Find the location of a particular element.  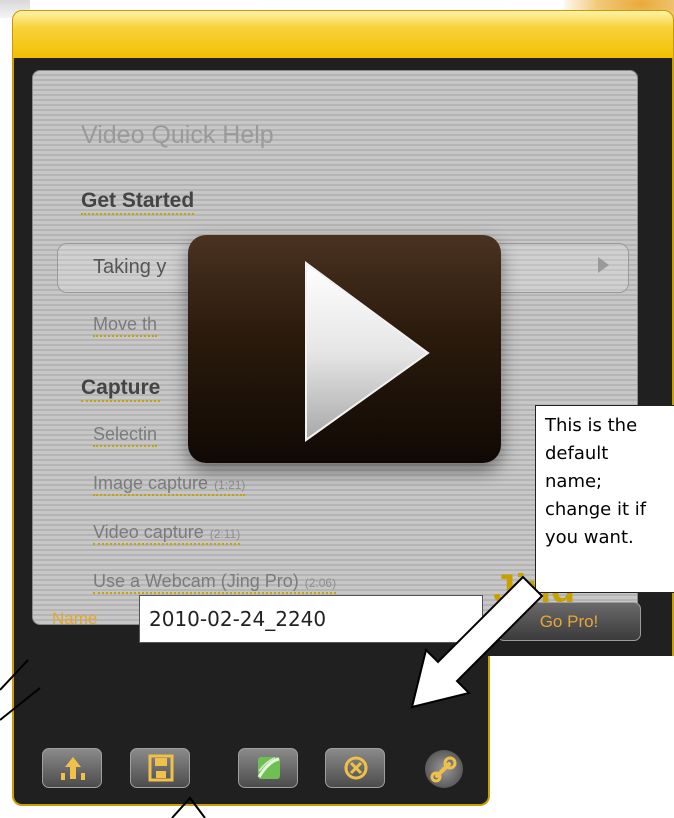

bottom-arrow-tail is located at coordinates (188, 807).